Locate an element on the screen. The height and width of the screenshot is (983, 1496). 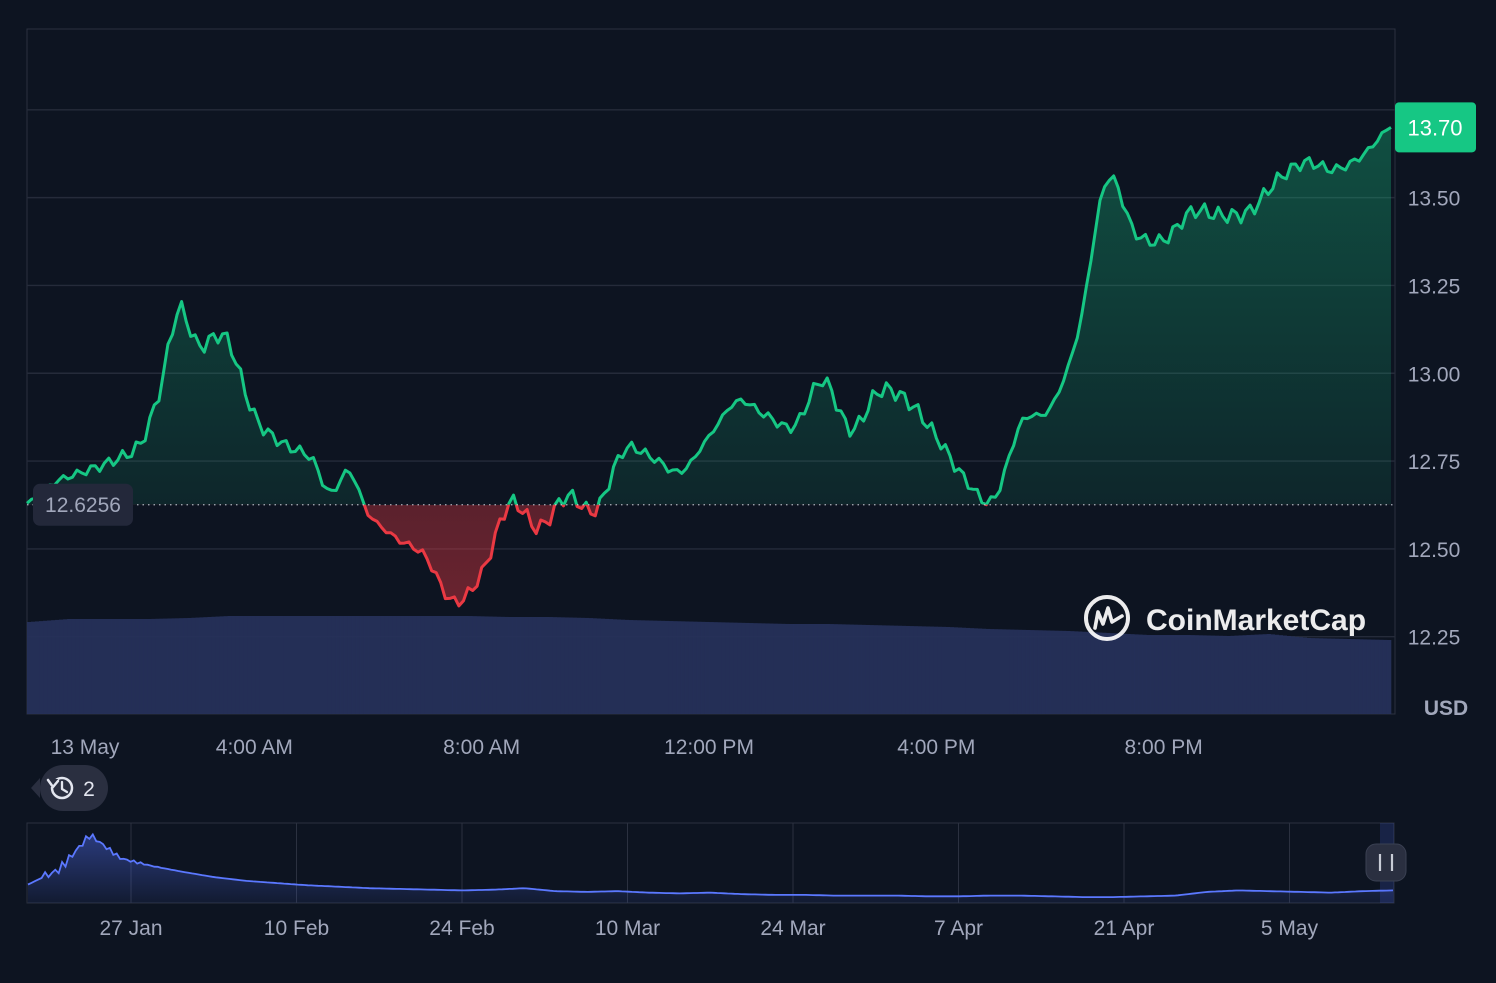
history-button: 2 is located at coordinates (69, 788).